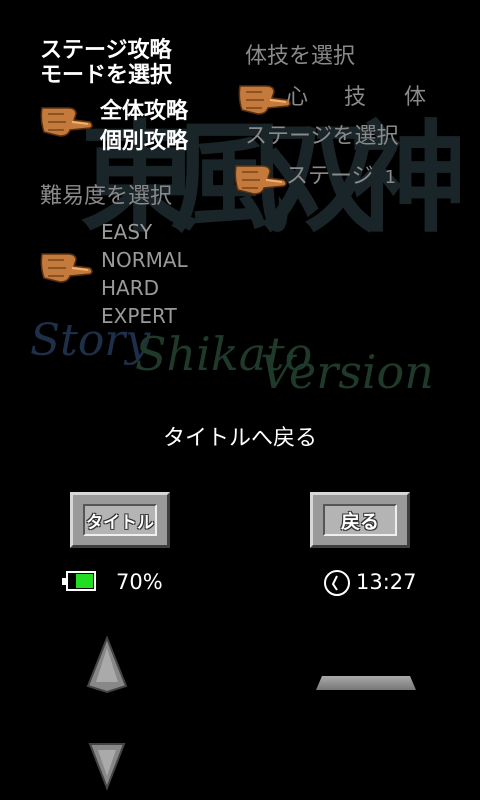  Describe the element at coordinates (139, 582) in the screenshot. I see `battery-percent: 70%` at that location.